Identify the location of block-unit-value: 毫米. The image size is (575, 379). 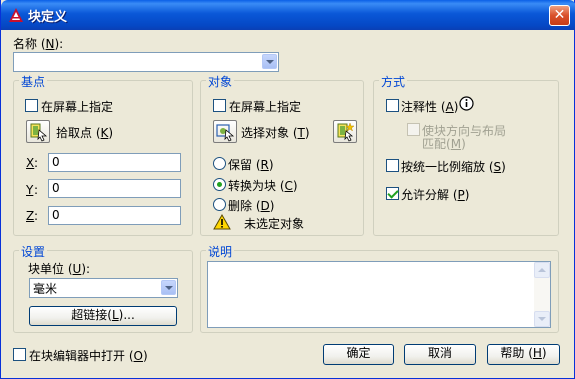
(45, 289).